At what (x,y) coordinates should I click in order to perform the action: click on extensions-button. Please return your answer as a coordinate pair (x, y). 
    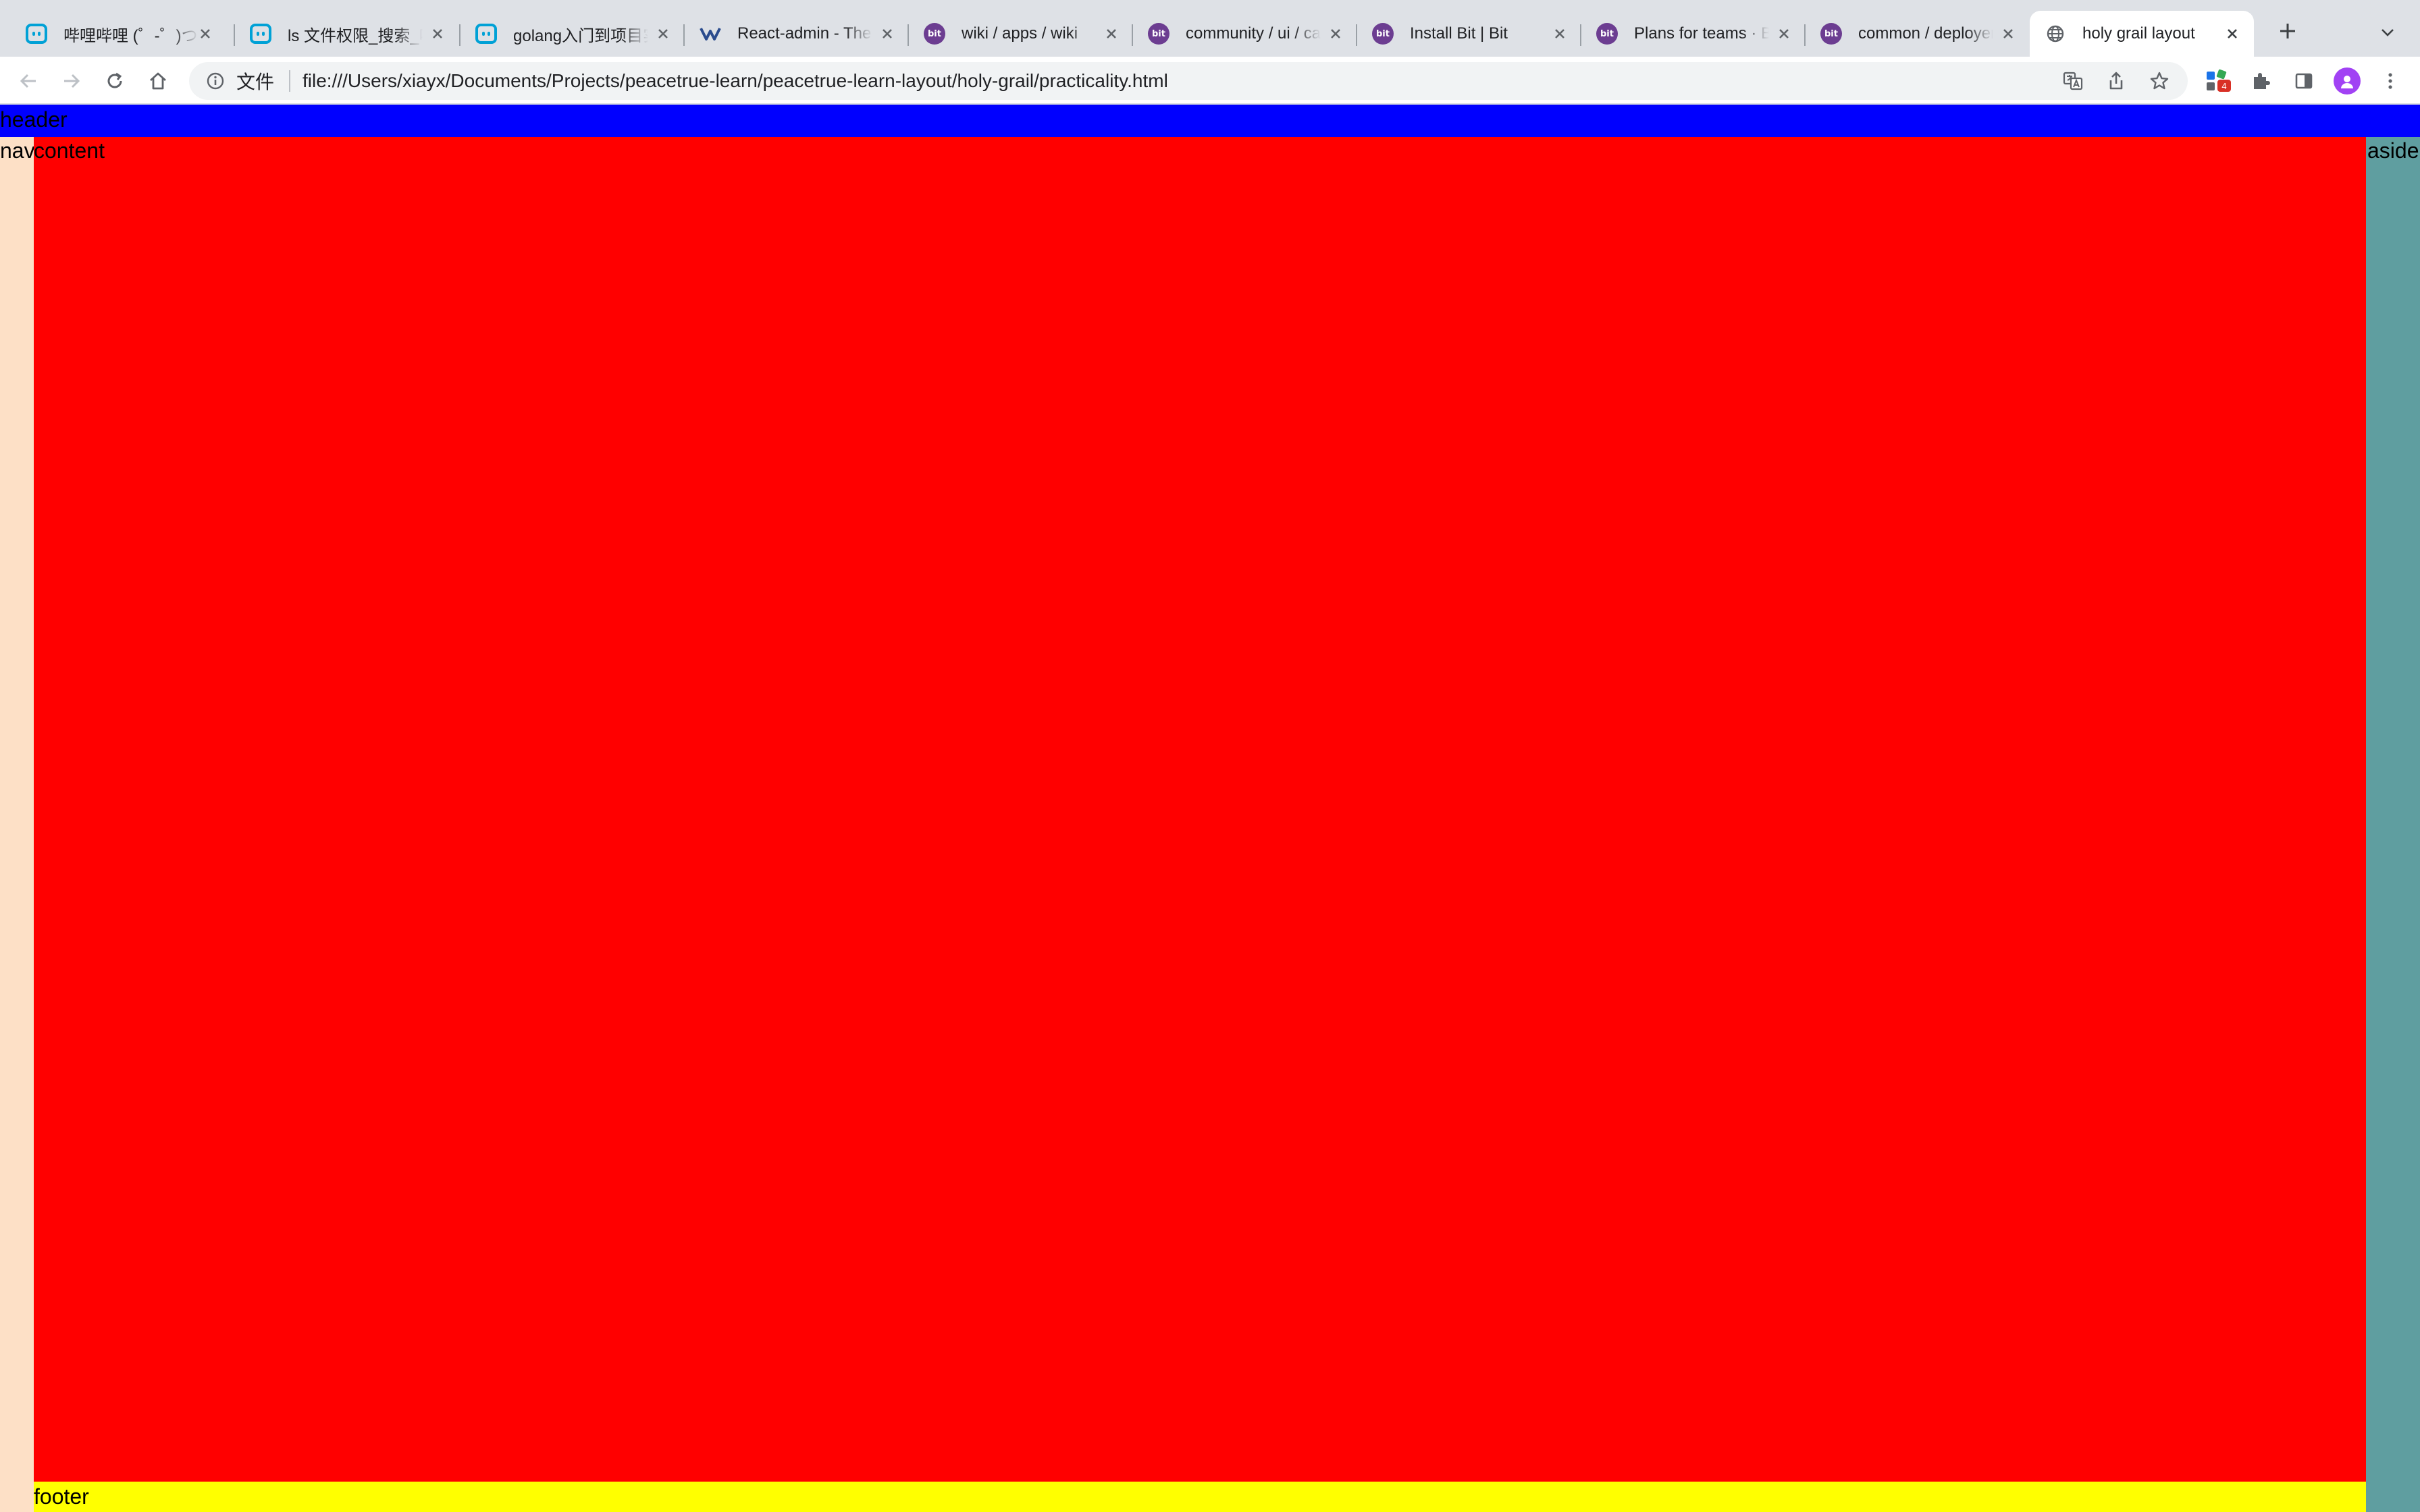
    Looking at the image, I should click on (2261, 81).